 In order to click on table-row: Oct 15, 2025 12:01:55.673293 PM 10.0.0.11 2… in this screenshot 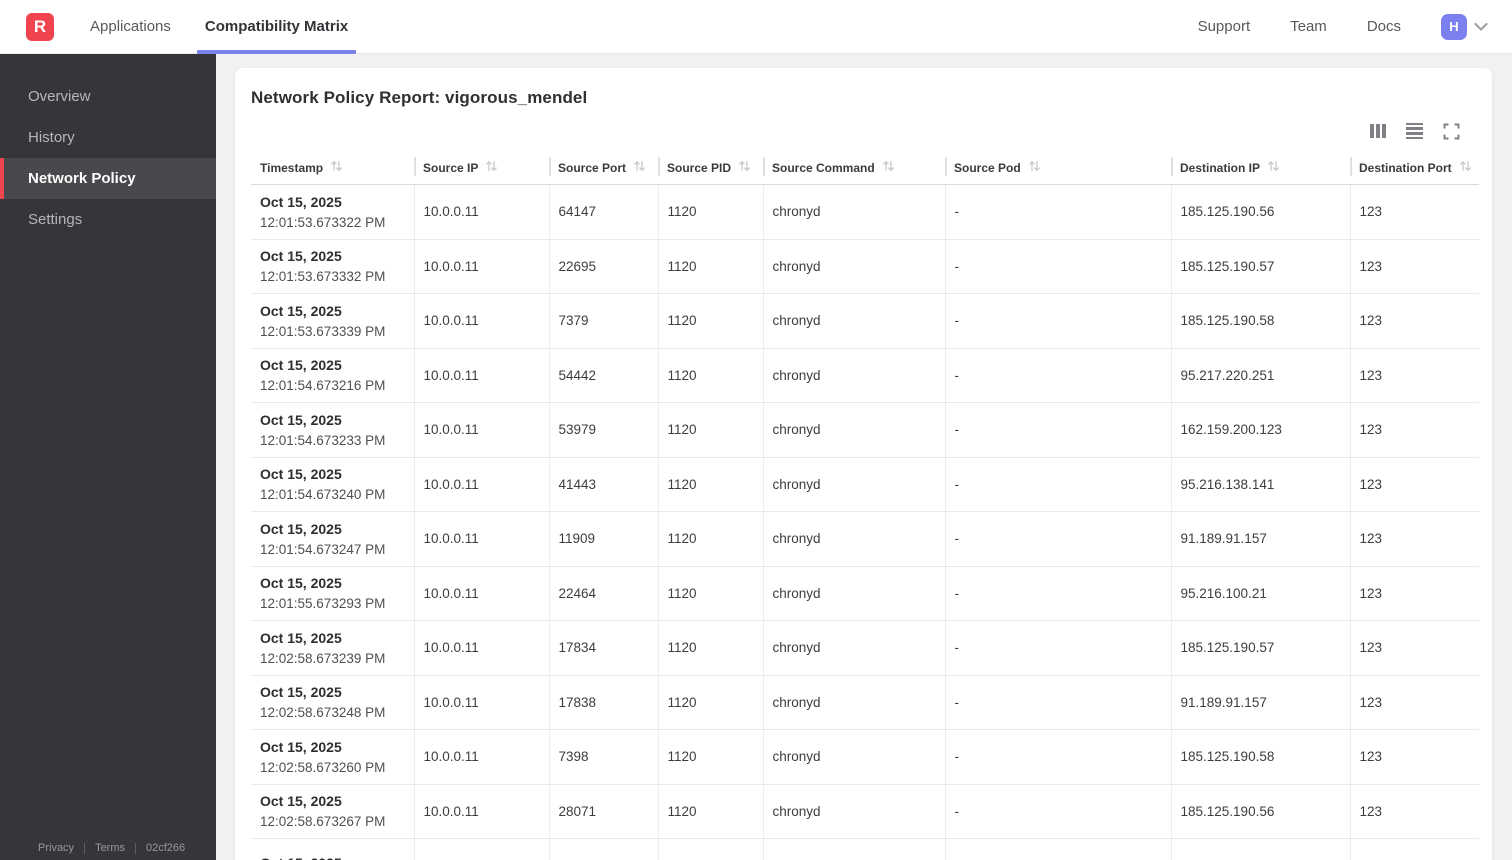, I will do `click(865, 593)`.